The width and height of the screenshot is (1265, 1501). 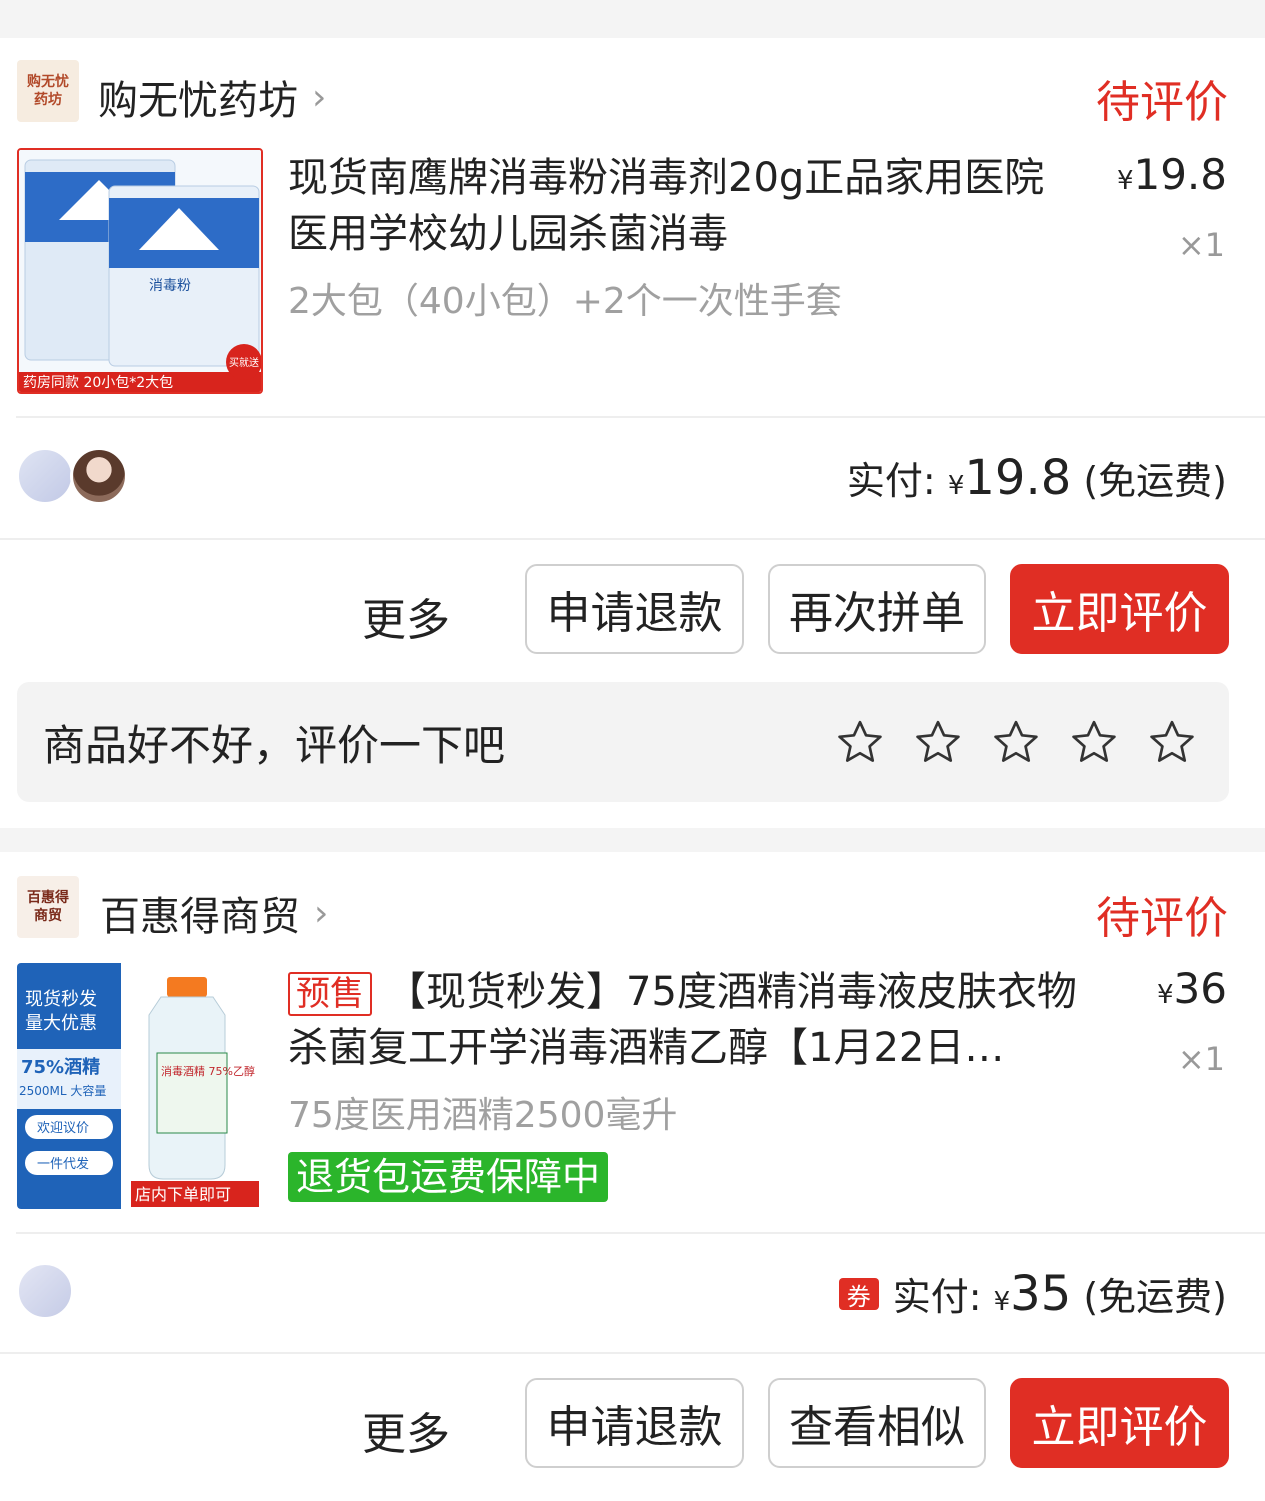 I want to click on product-price: ¥19.8, so click(x=1171, y=174).